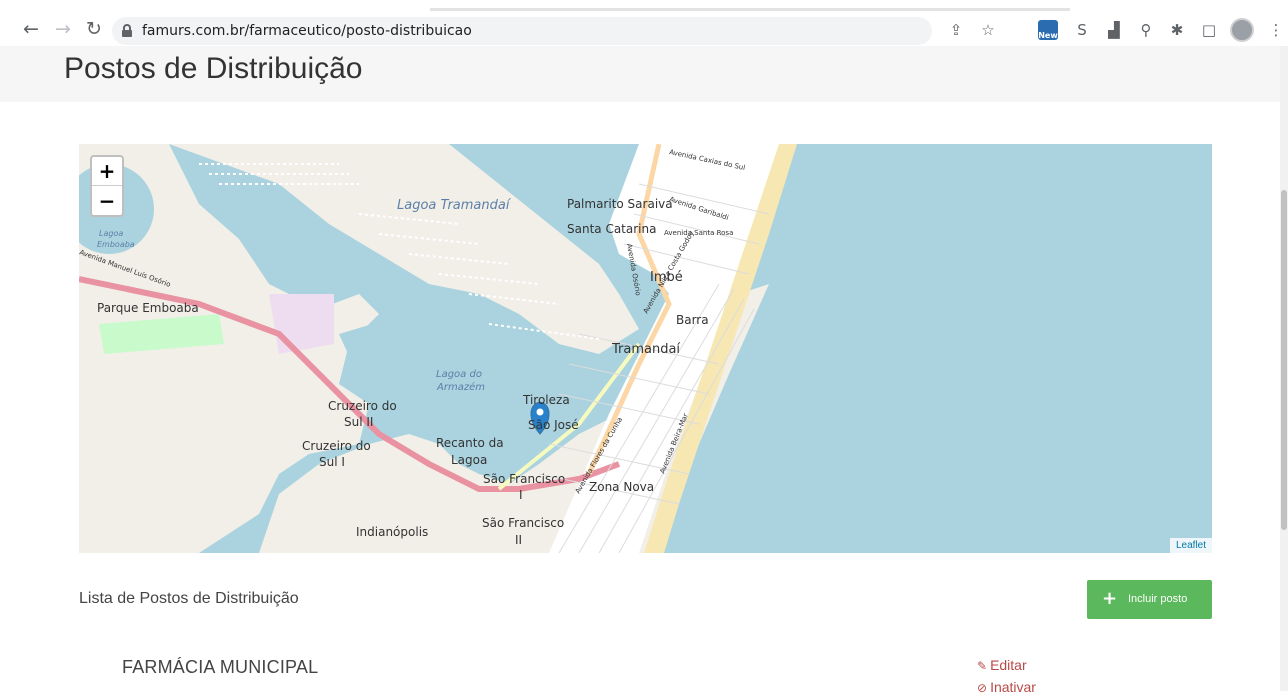 The image size is (1288, 695). I want to click on map-label: Sul II, so click(358, 422).